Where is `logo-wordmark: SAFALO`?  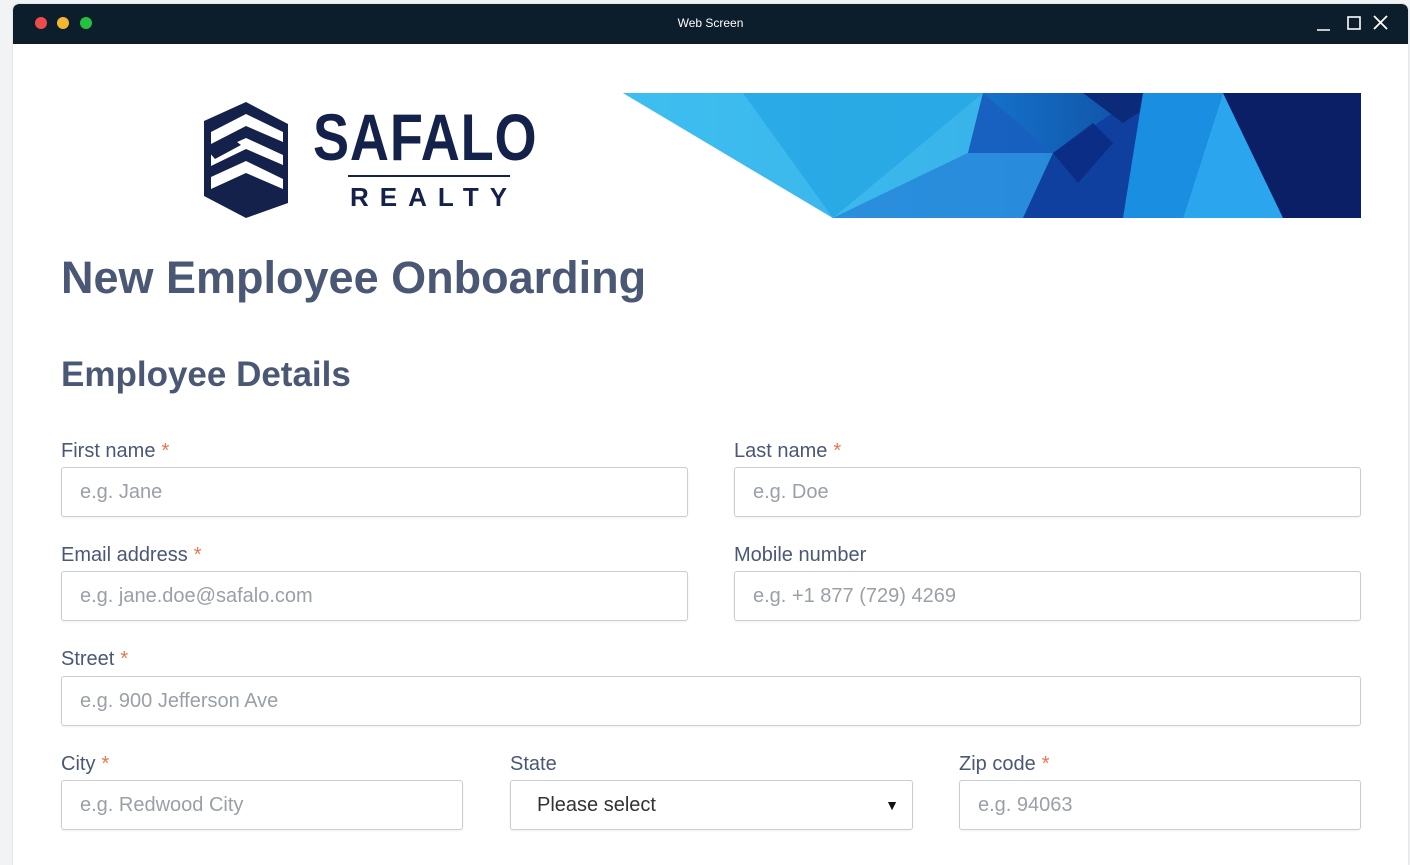
logo-wordmark: SAFALO is located at coordinates (425, 137).